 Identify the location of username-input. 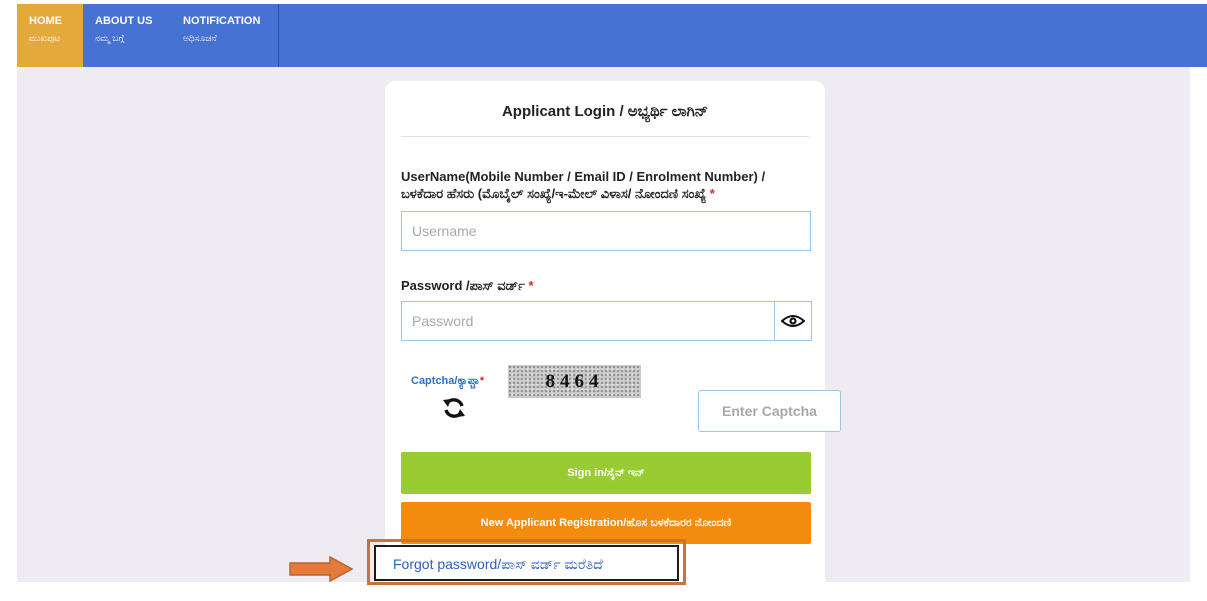
(606, 231).